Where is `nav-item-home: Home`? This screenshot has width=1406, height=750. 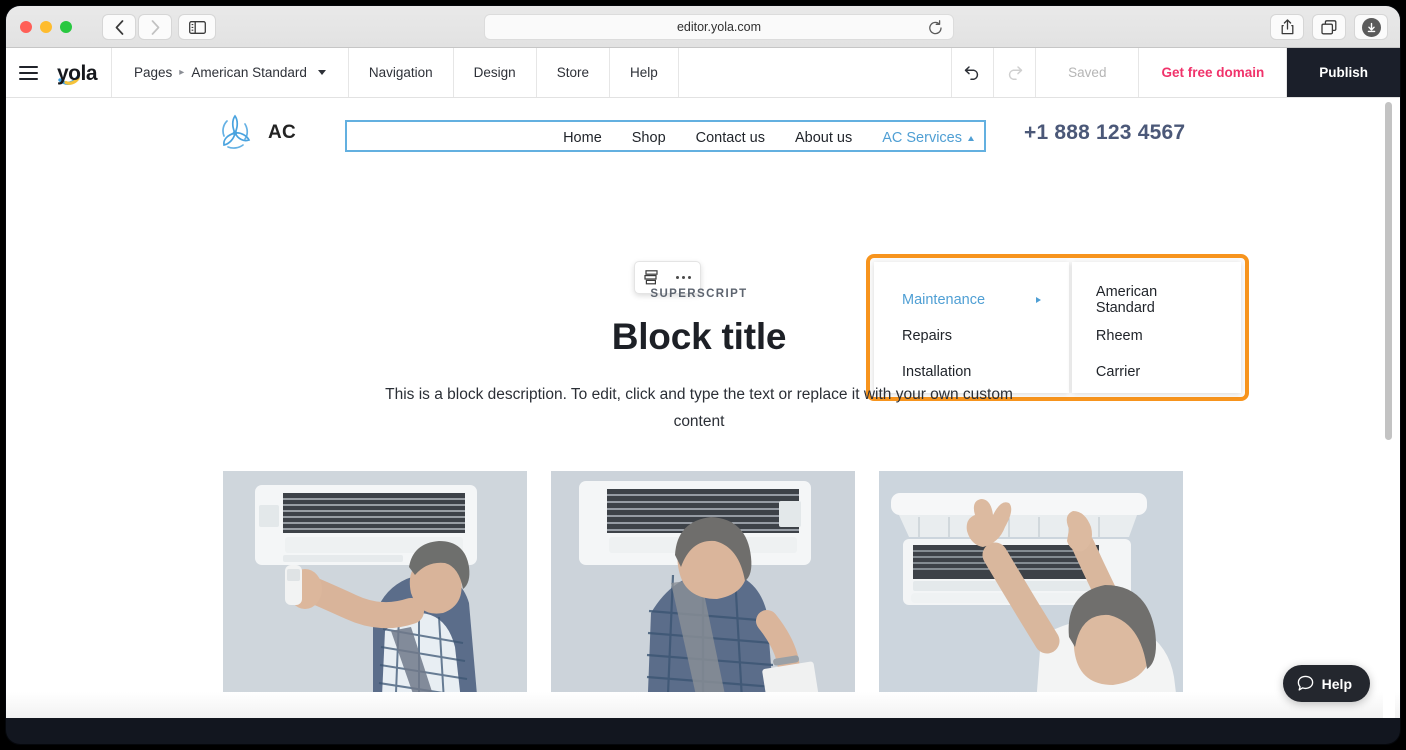
nav-item-home: Home is located at coordinates (582, 138).